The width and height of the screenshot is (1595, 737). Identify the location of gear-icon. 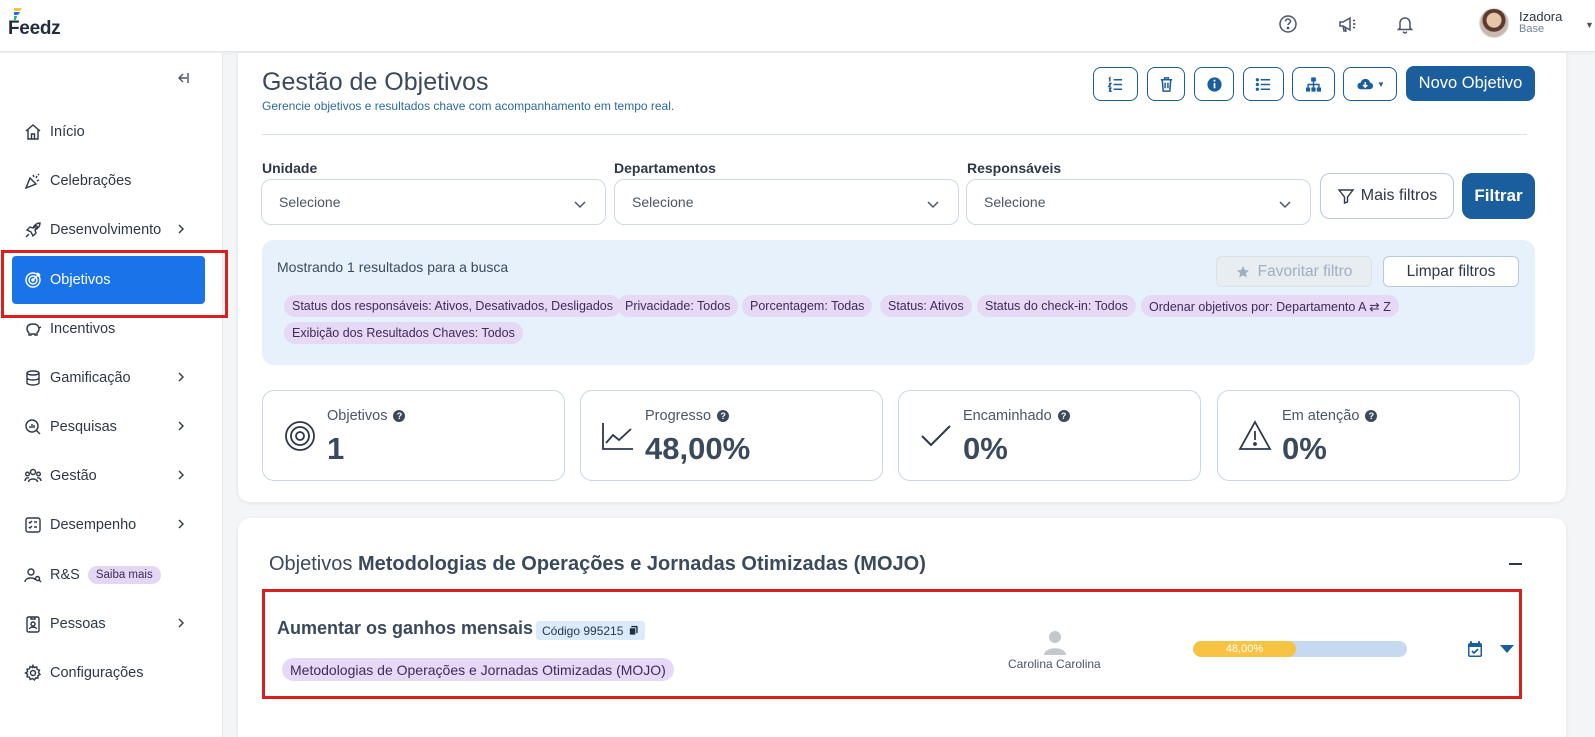
(33, 673).